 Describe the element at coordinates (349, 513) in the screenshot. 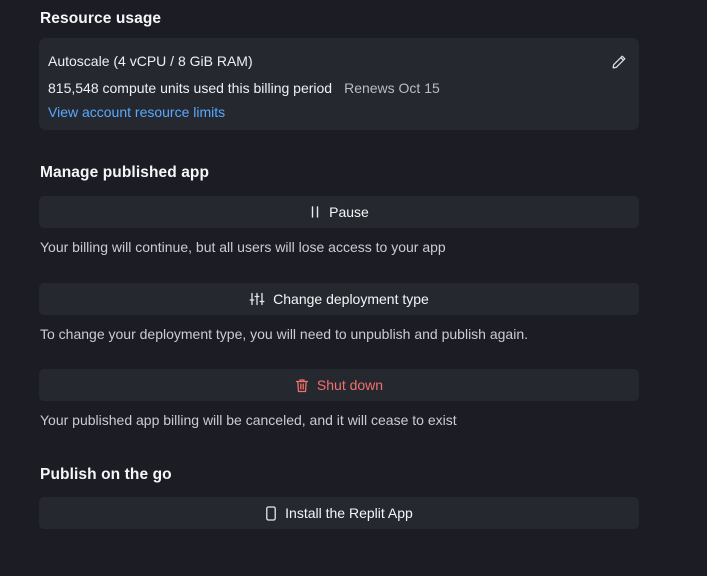

I see `install-replit-app-label: Install the Replit App` at that location.